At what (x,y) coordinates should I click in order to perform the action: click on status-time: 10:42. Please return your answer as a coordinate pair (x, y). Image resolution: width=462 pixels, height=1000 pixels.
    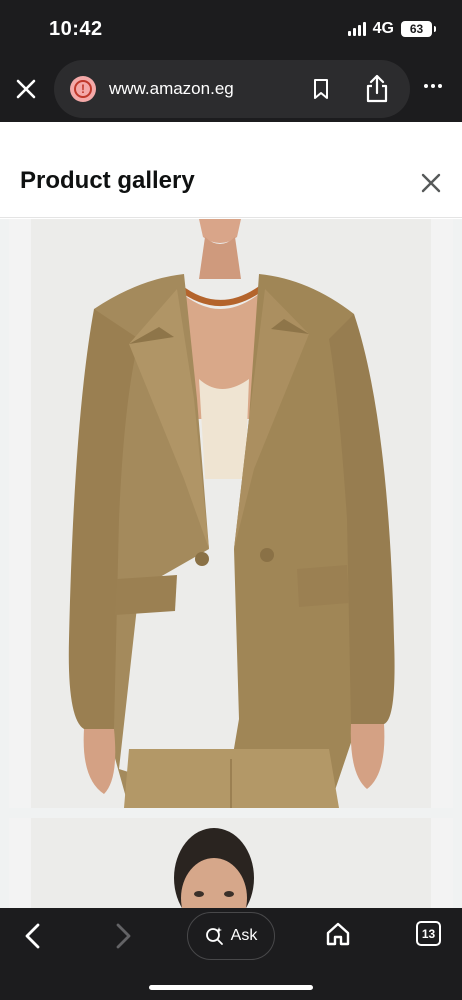
    Looking at the image, I should click on (76, 29).